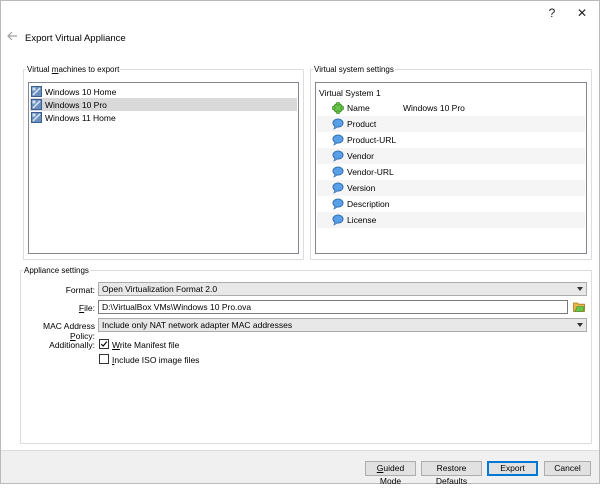 Image resolution: width=600 pixels, height=488 pixels. I want to click on format-label: Format:, so click(80, 290).